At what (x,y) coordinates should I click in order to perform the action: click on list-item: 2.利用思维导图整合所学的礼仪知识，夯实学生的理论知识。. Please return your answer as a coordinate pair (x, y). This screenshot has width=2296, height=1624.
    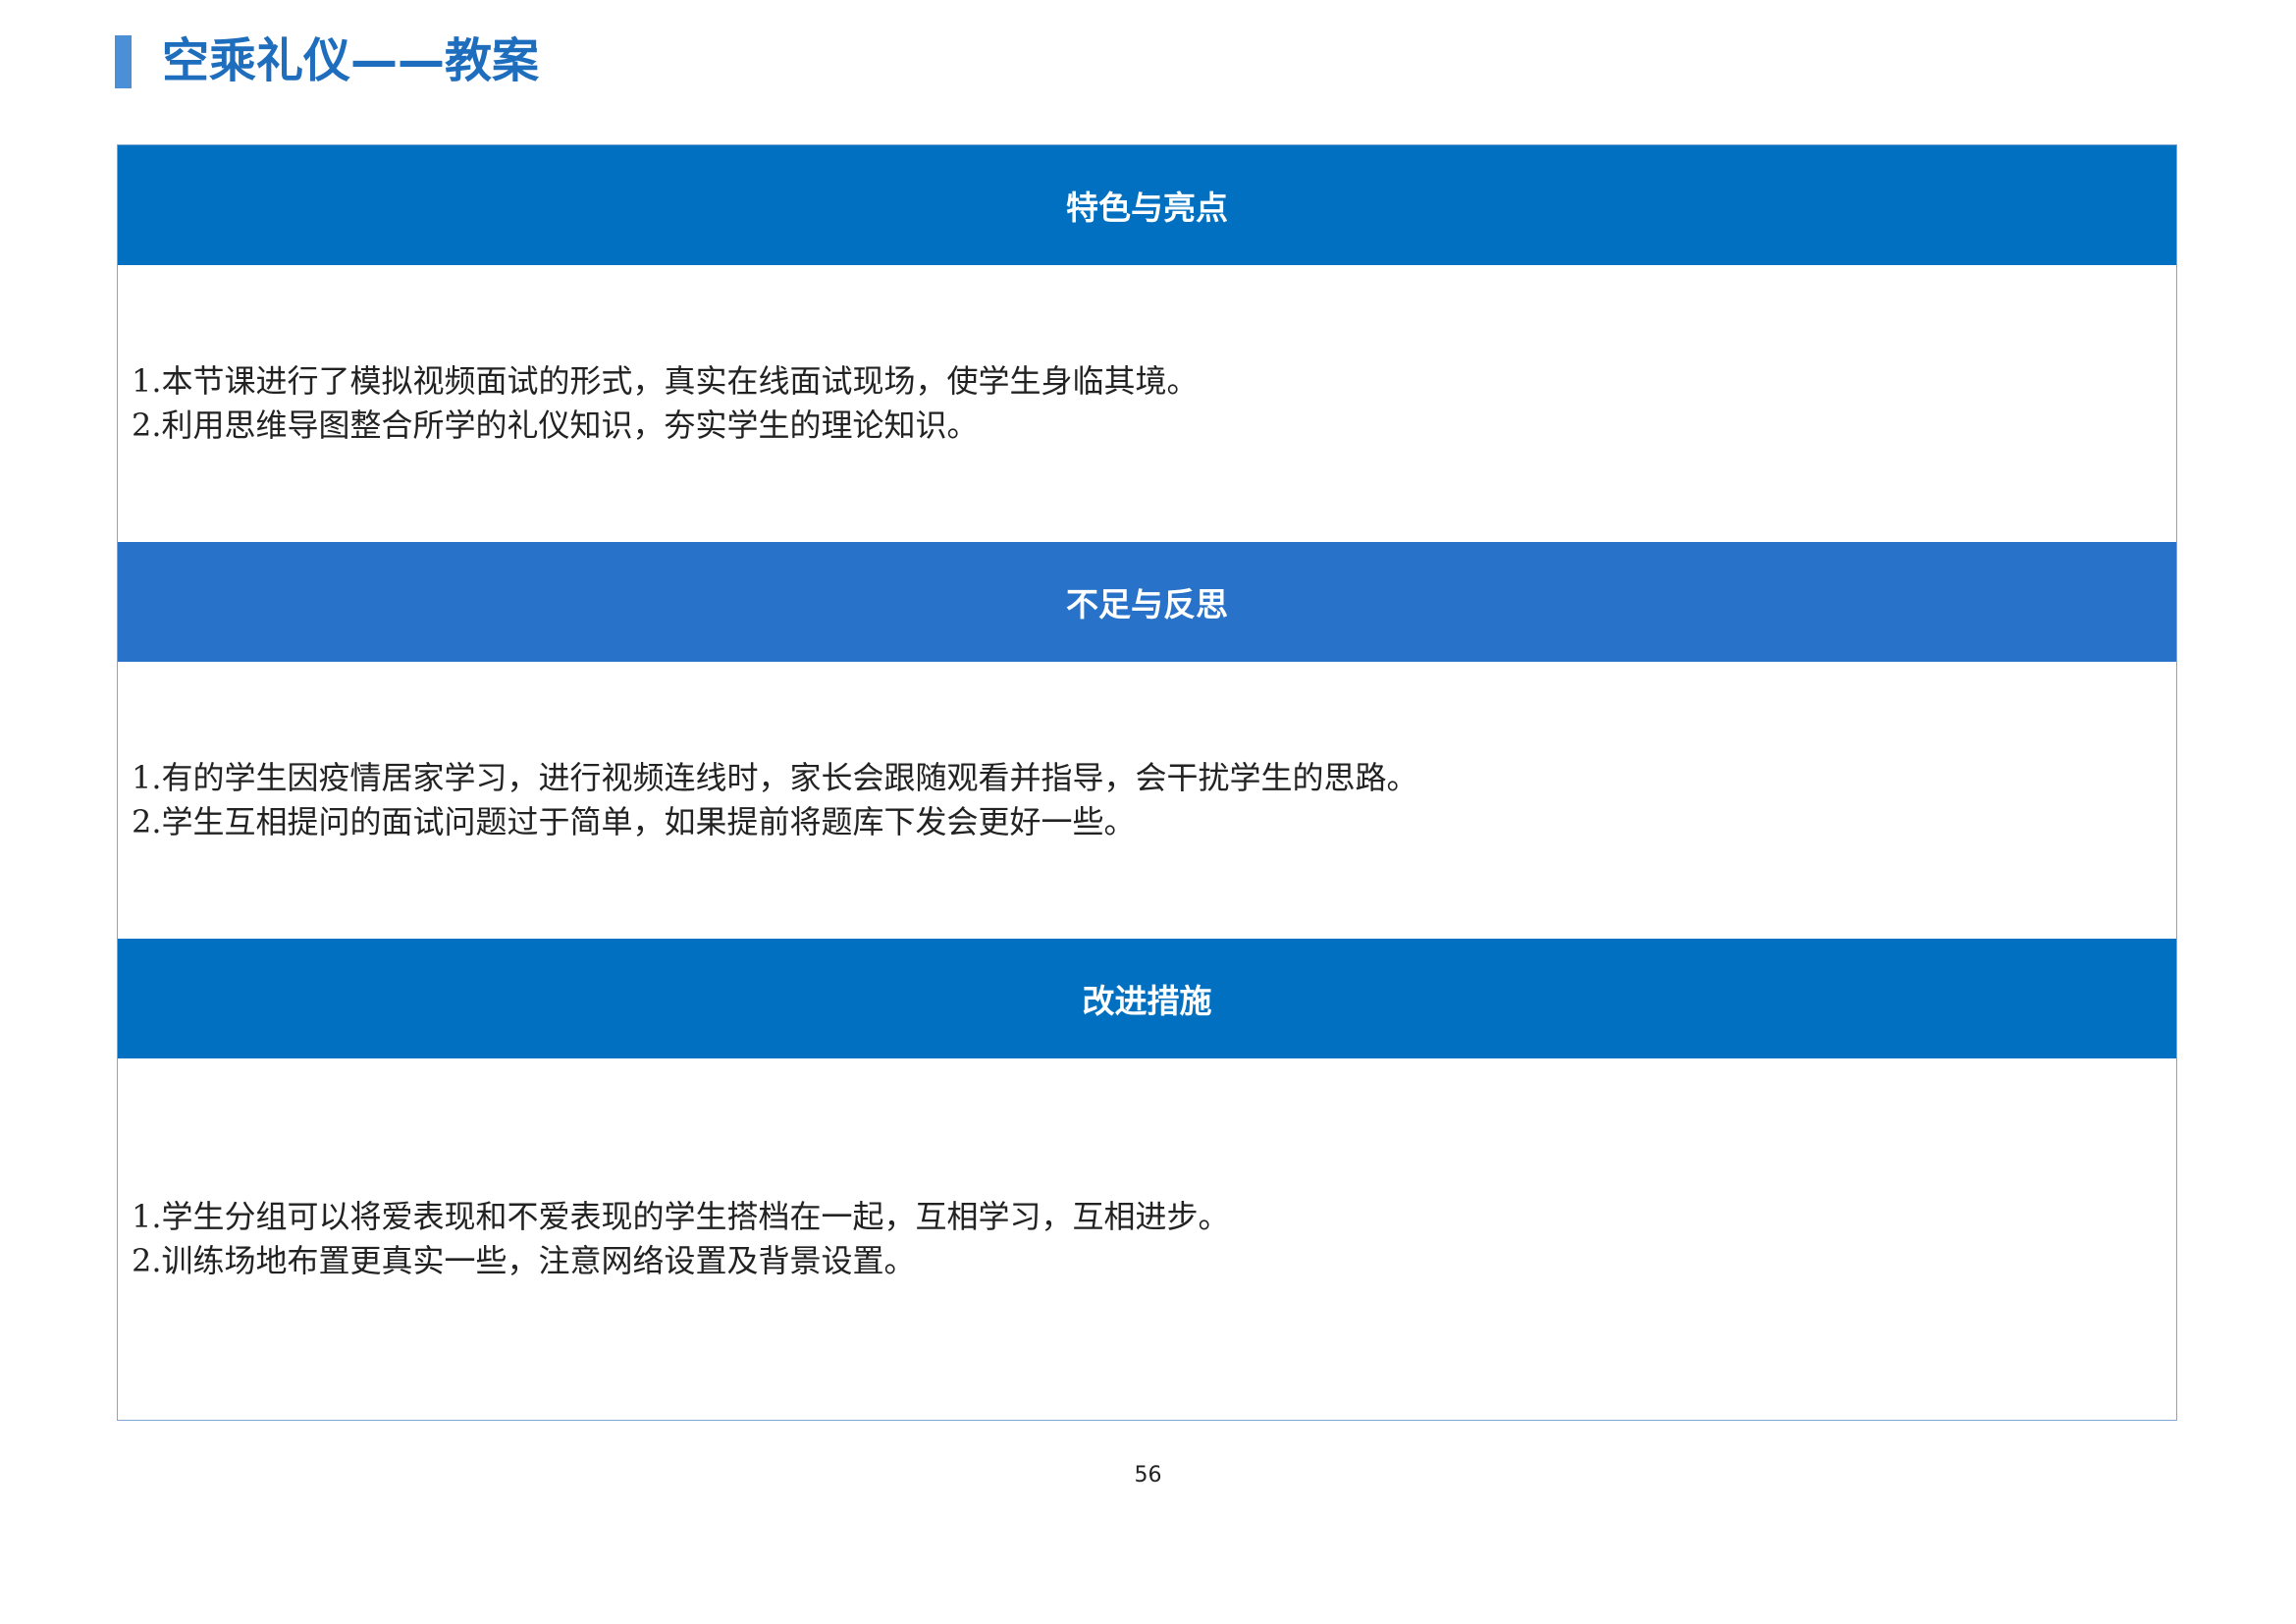
    Looking at the image, I should click on (555, 425).